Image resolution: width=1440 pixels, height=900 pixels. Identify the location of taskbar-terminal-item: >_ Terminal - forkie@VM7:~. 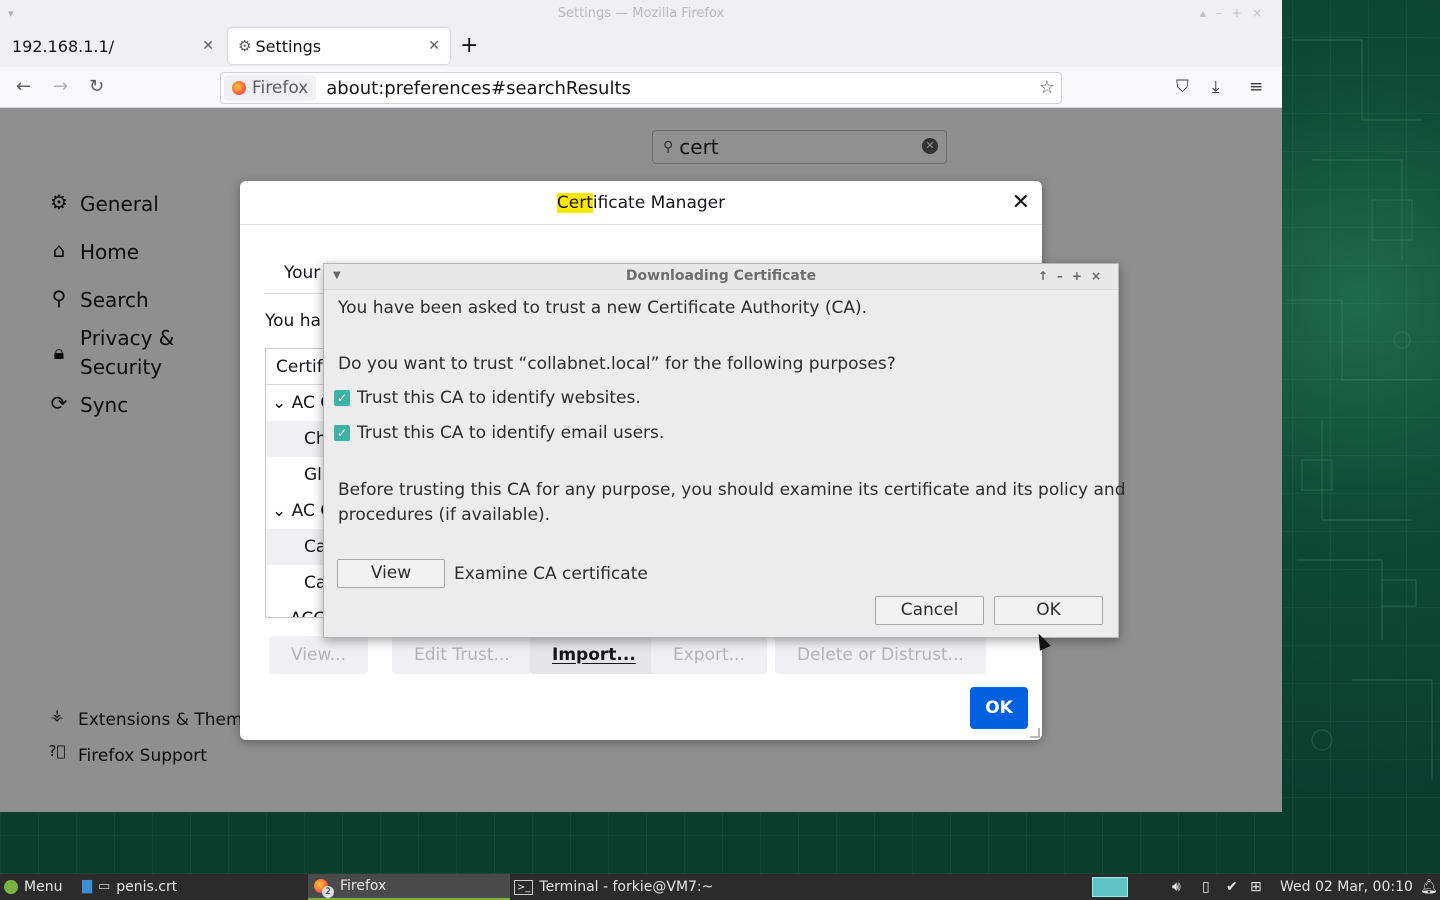
(613, 887).